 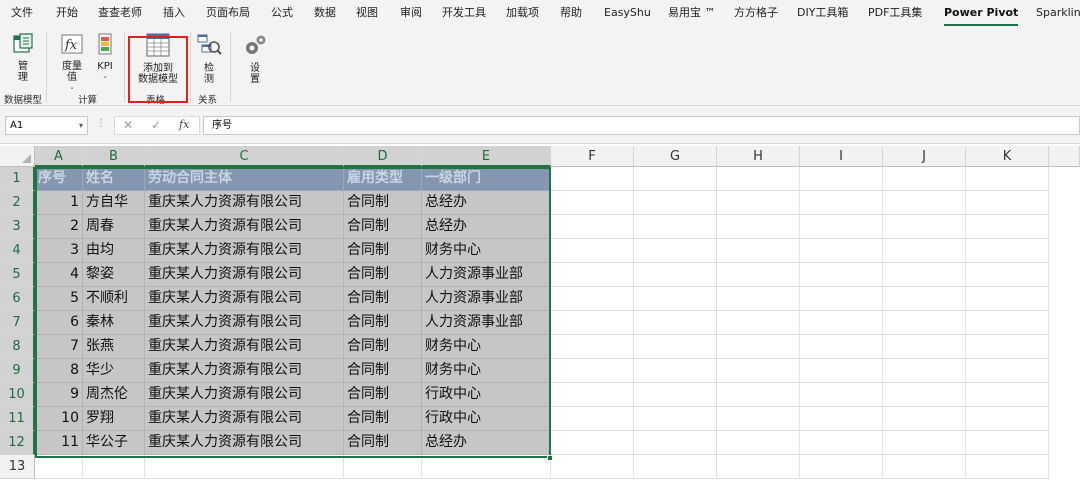 I want to click on table-header-cell: 姓名, so click(x=114, y=179).